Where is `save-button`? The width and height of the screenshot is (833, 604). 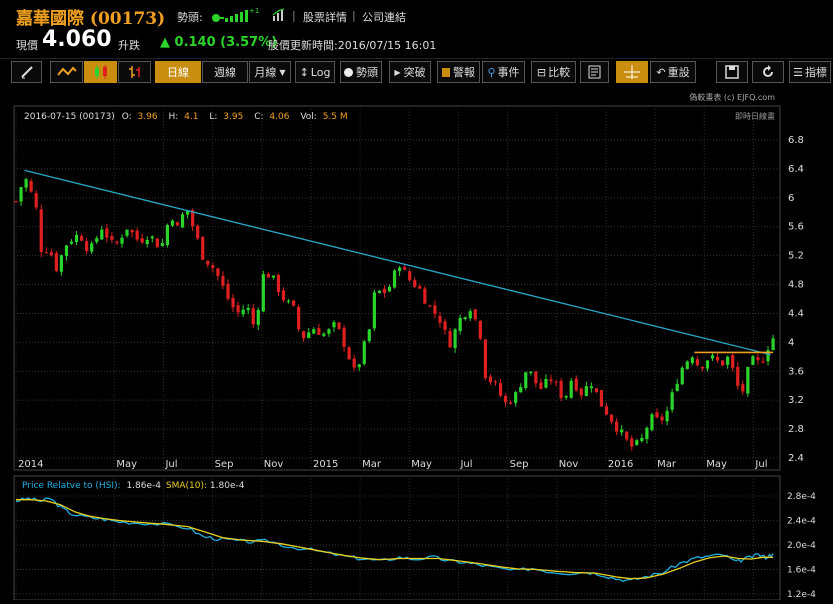
save-button is located at coordinates (732, 72).